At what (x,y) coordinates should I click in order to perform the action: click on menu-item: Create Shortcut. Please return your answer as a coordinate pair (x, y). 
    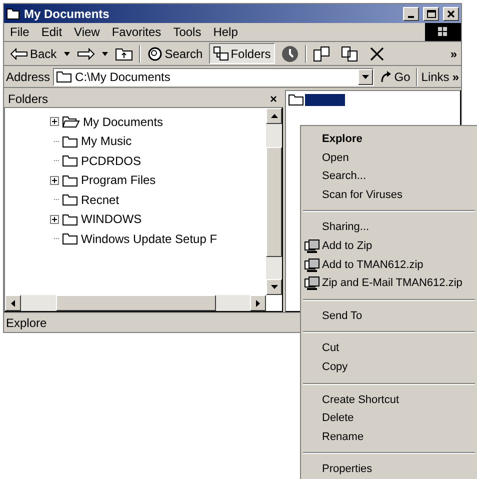
    Looking at the image, I should click on (389, 400).